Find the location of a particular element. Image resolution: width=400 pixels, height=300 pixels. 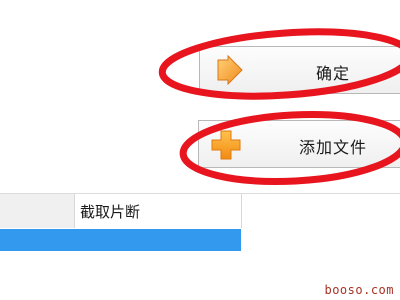

table-header: 截取片断 is located at coordinates (200, 210).